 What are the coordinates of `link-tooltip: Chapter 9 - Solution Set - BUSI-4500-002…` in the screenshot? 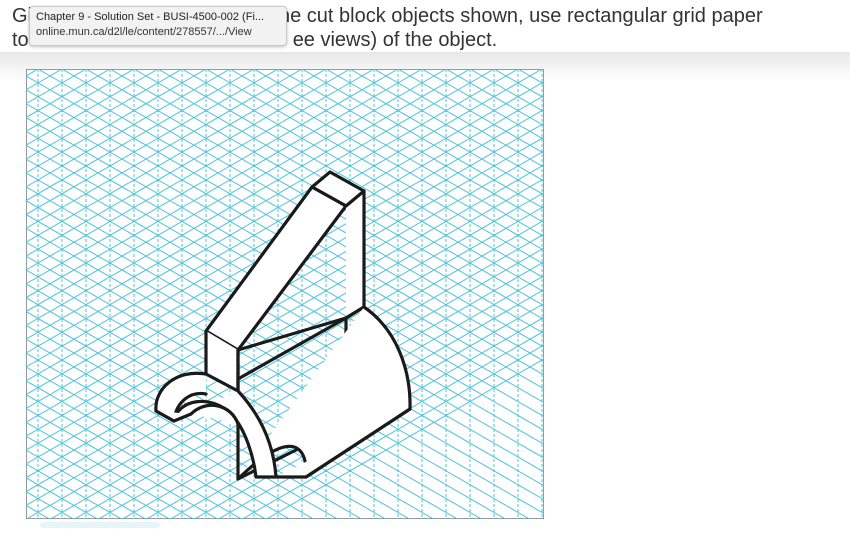 It's located at (158, 26).